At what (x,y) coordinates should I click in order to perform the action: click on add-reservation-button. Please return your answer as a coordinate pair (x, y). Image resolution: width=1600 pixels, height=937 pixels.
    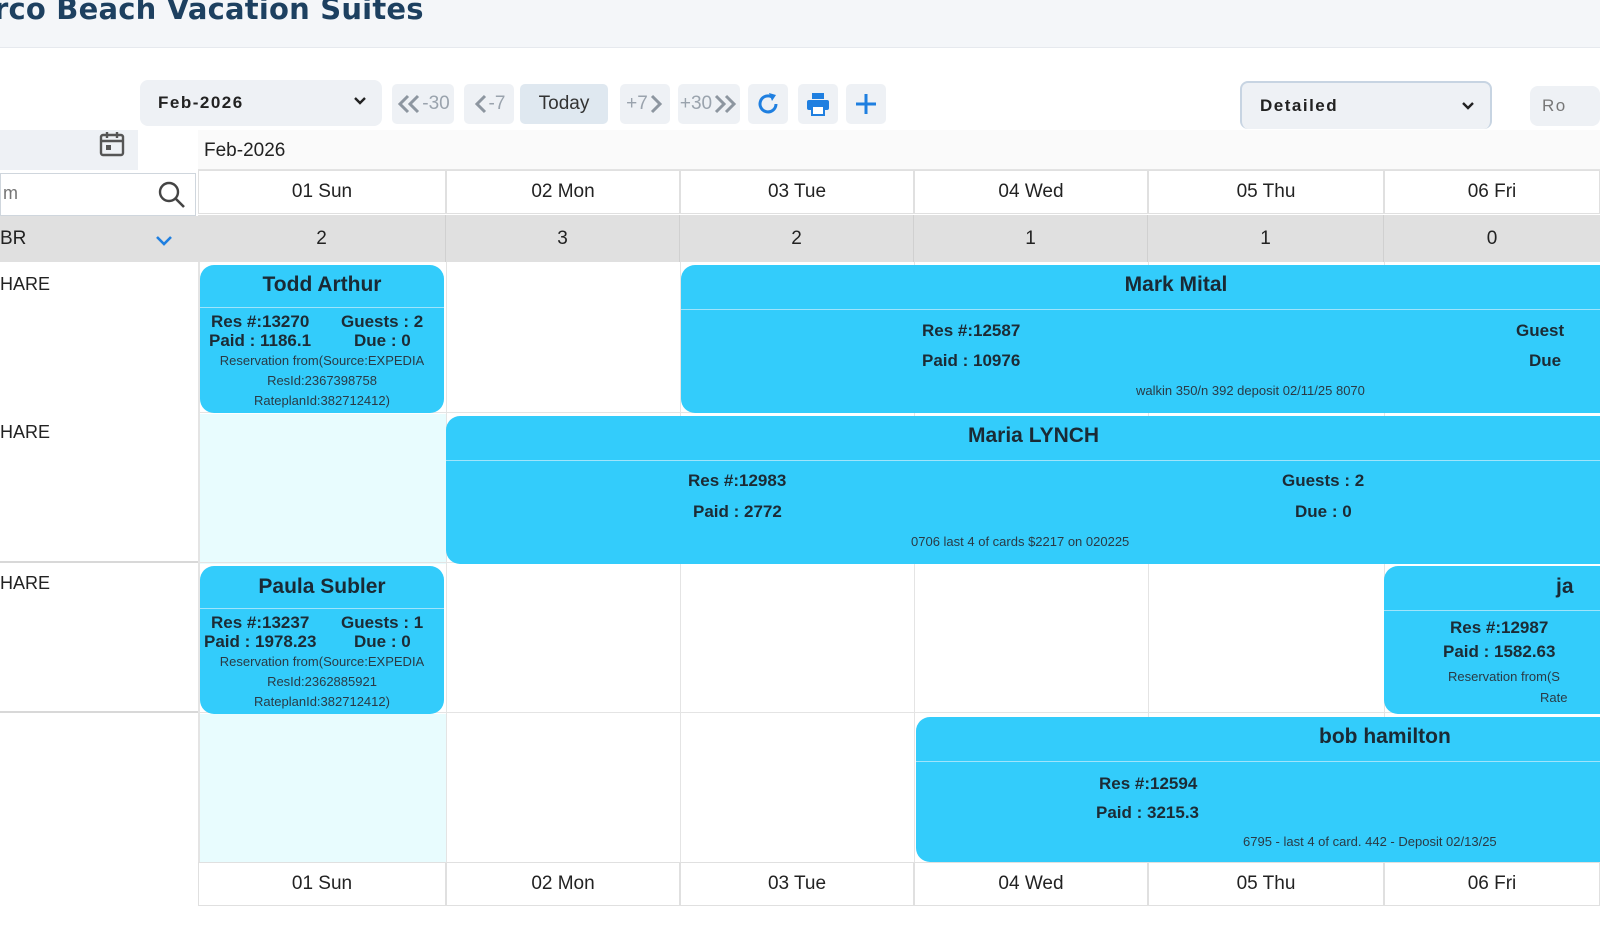
    Looking at the image, I should click on (866, 104).